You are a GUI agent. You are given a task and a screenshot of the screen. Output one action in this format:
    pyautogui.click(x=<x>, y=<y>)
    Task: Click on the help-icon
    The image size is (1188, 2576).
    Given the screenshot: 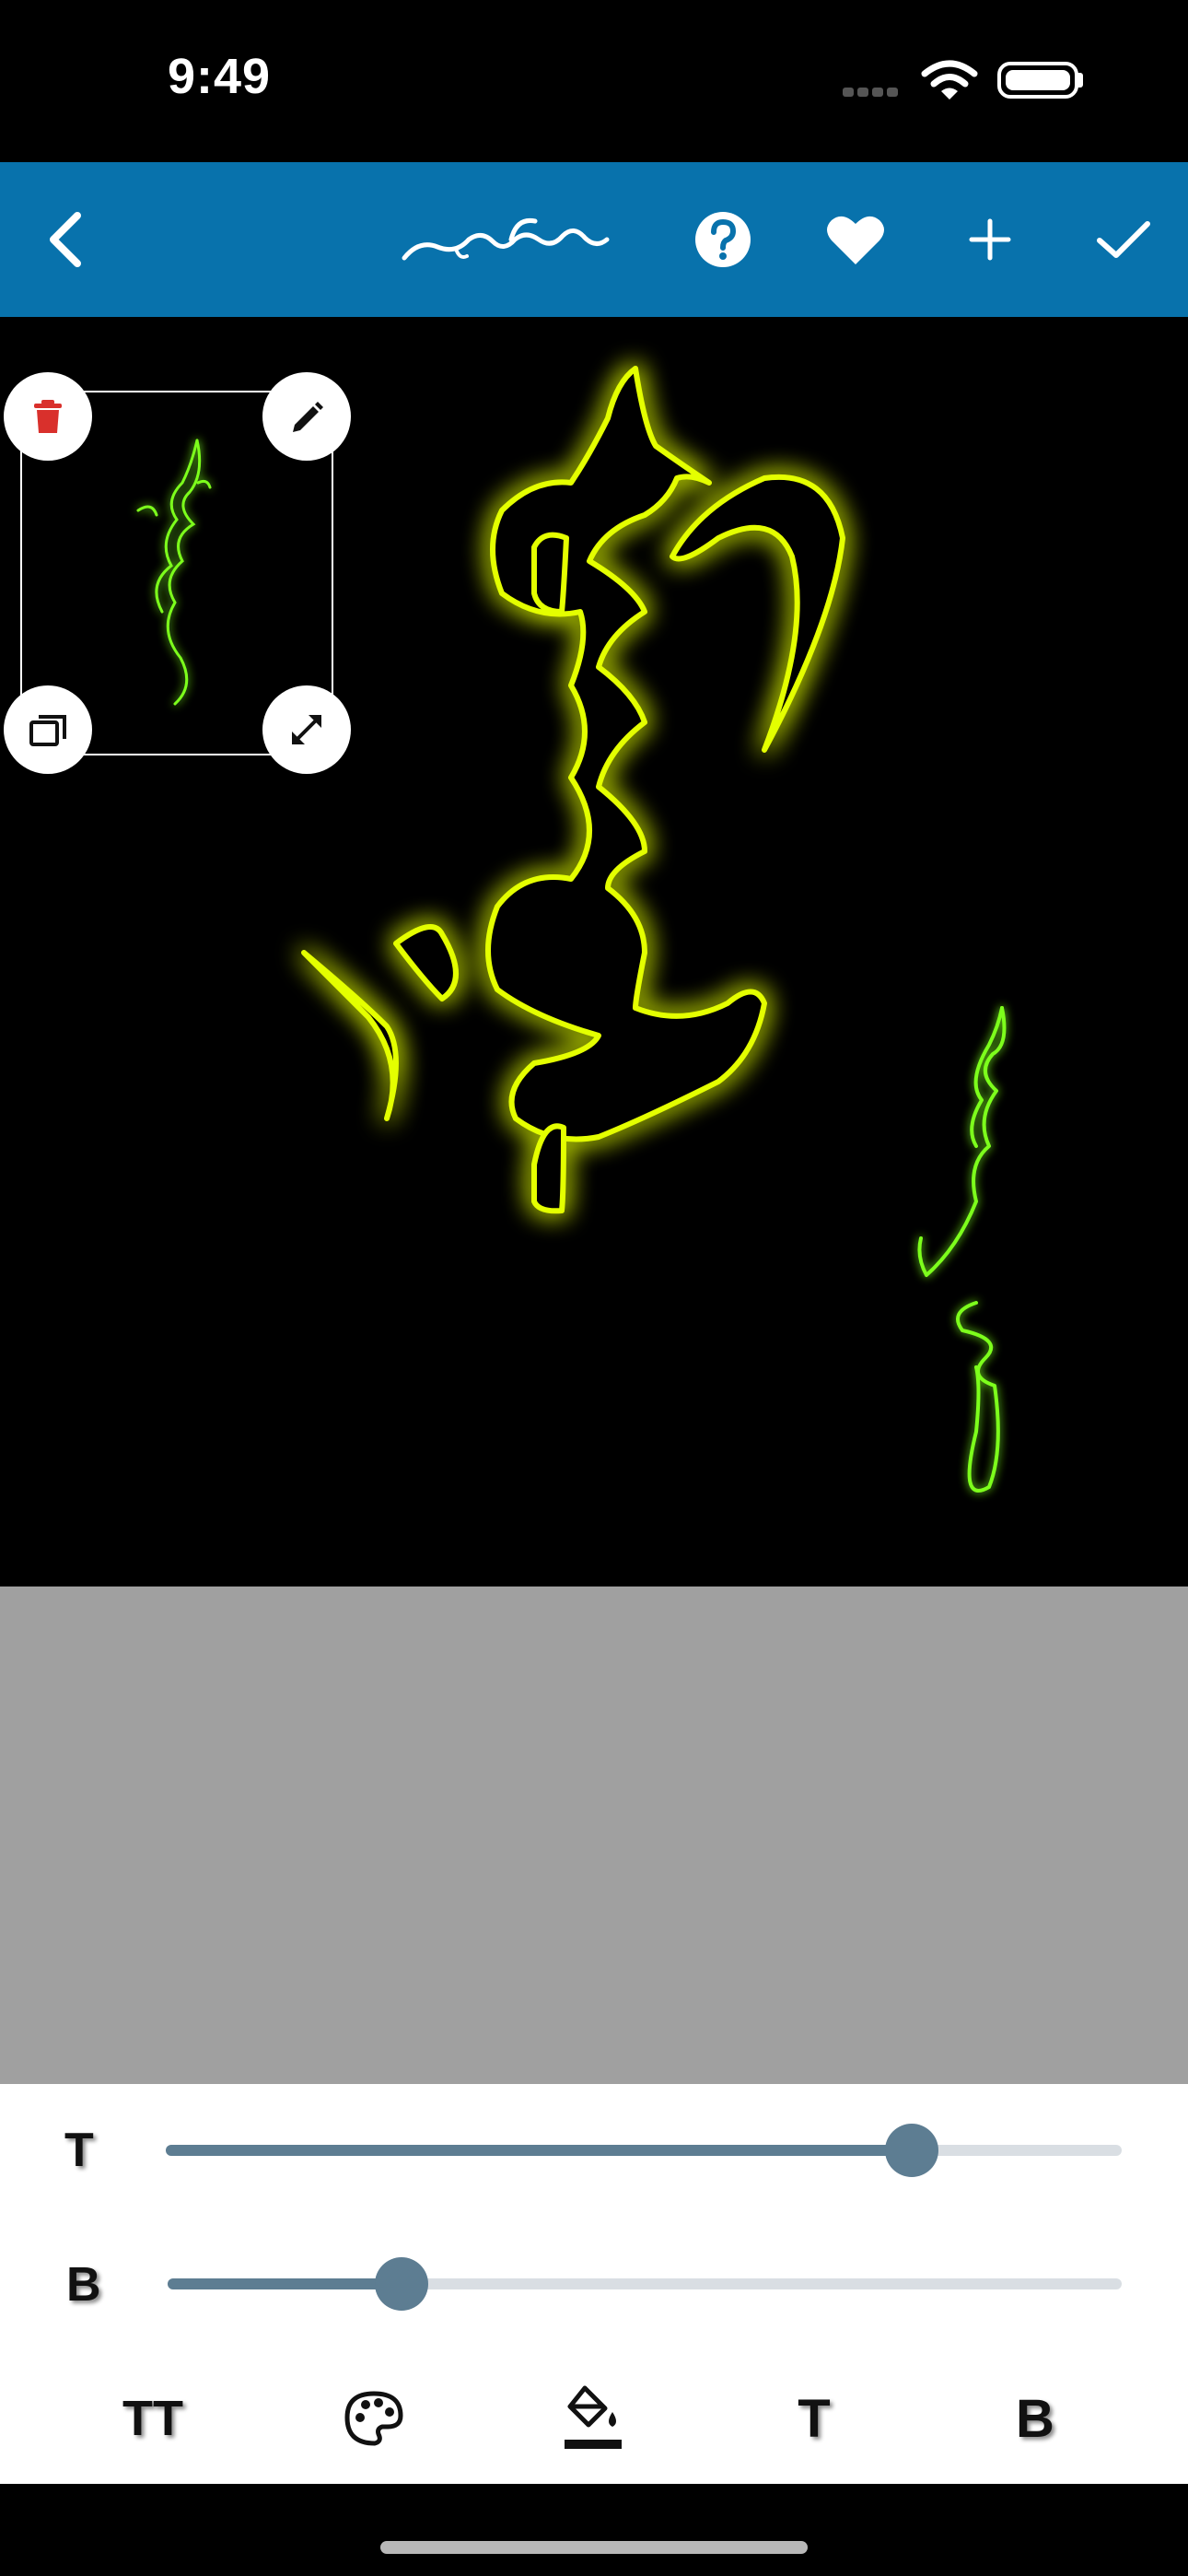 What is the action you would take?
    pyautogui.click(x=723, y=239)
    